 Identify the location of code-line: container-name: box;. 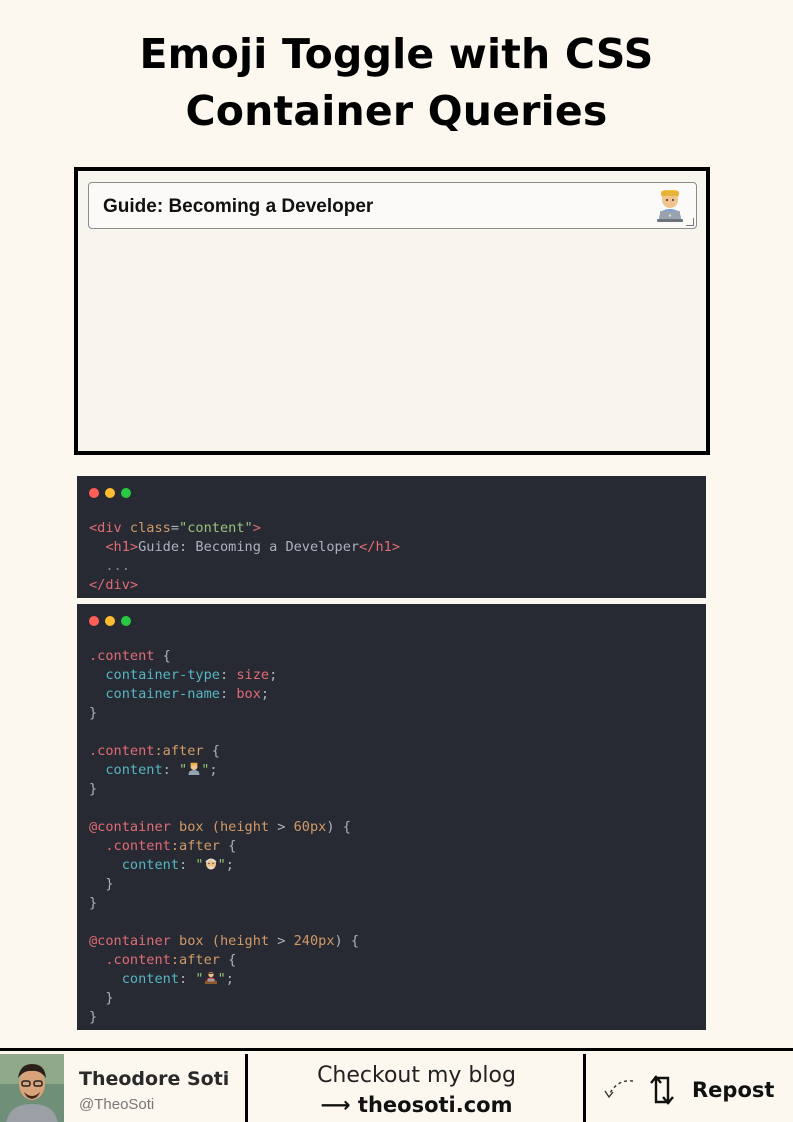
(187, 694).